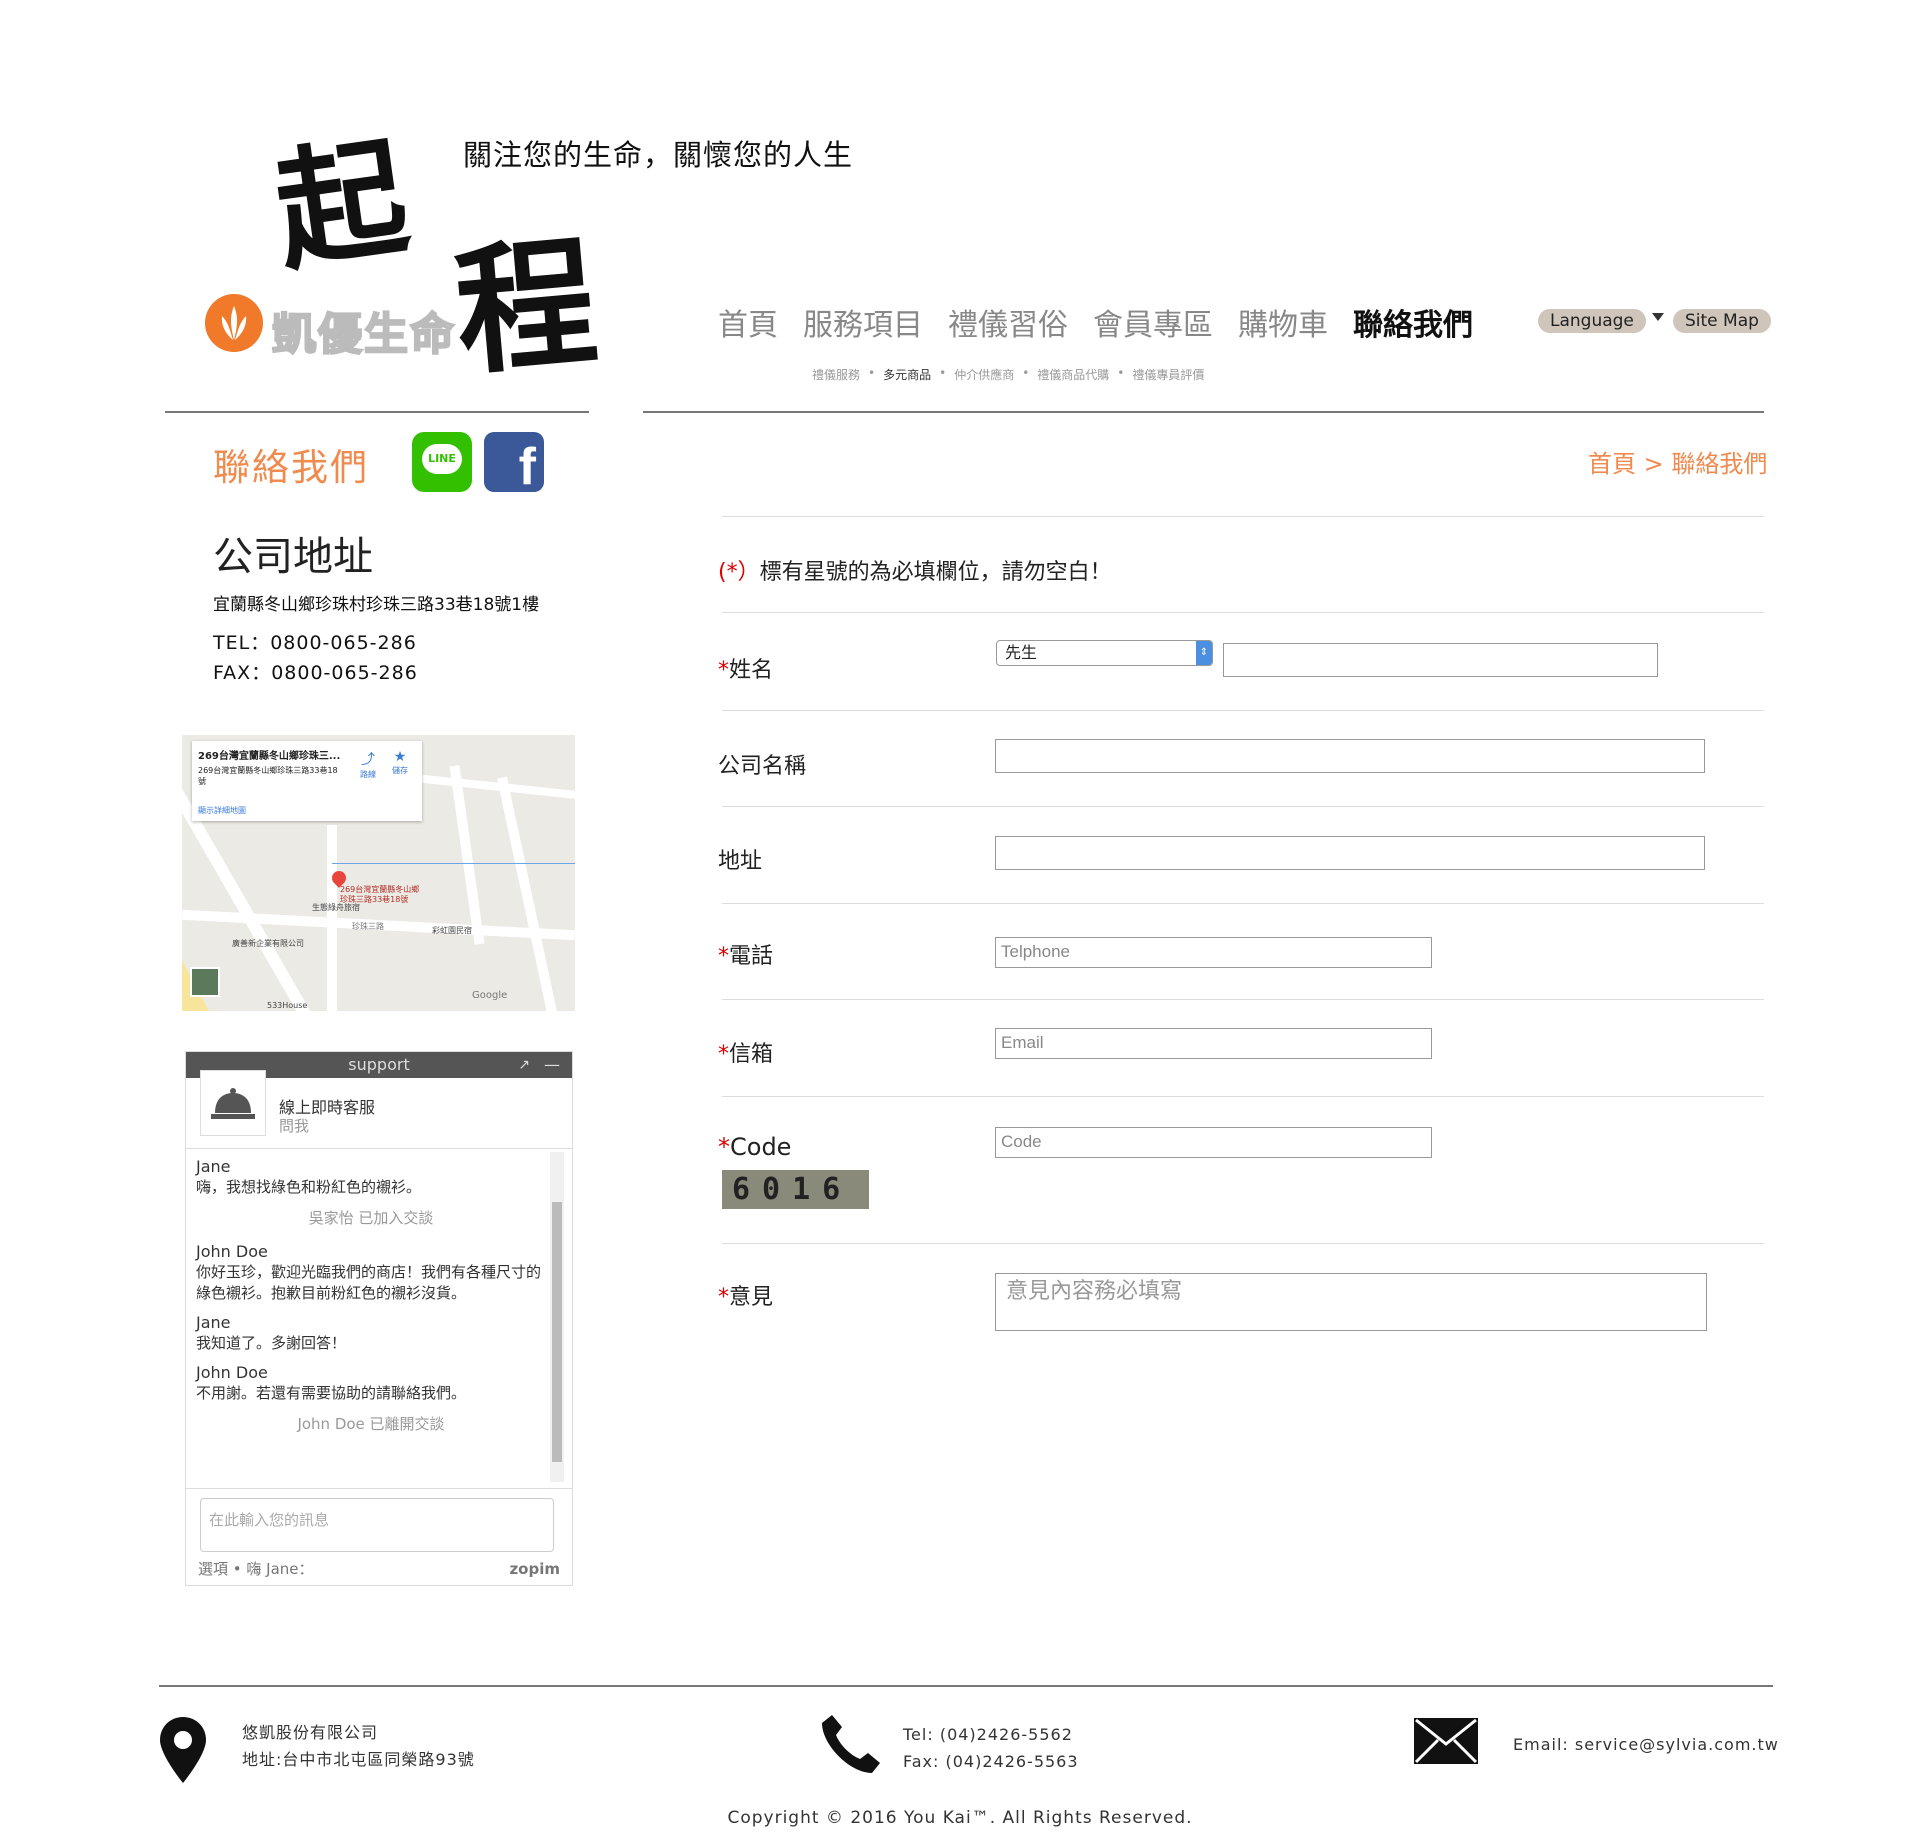 This screenshot has width=1920, height=1843. Describe the element at coordinates (400, 757) in the screenshot. I see `star-icon: ★` at that location.